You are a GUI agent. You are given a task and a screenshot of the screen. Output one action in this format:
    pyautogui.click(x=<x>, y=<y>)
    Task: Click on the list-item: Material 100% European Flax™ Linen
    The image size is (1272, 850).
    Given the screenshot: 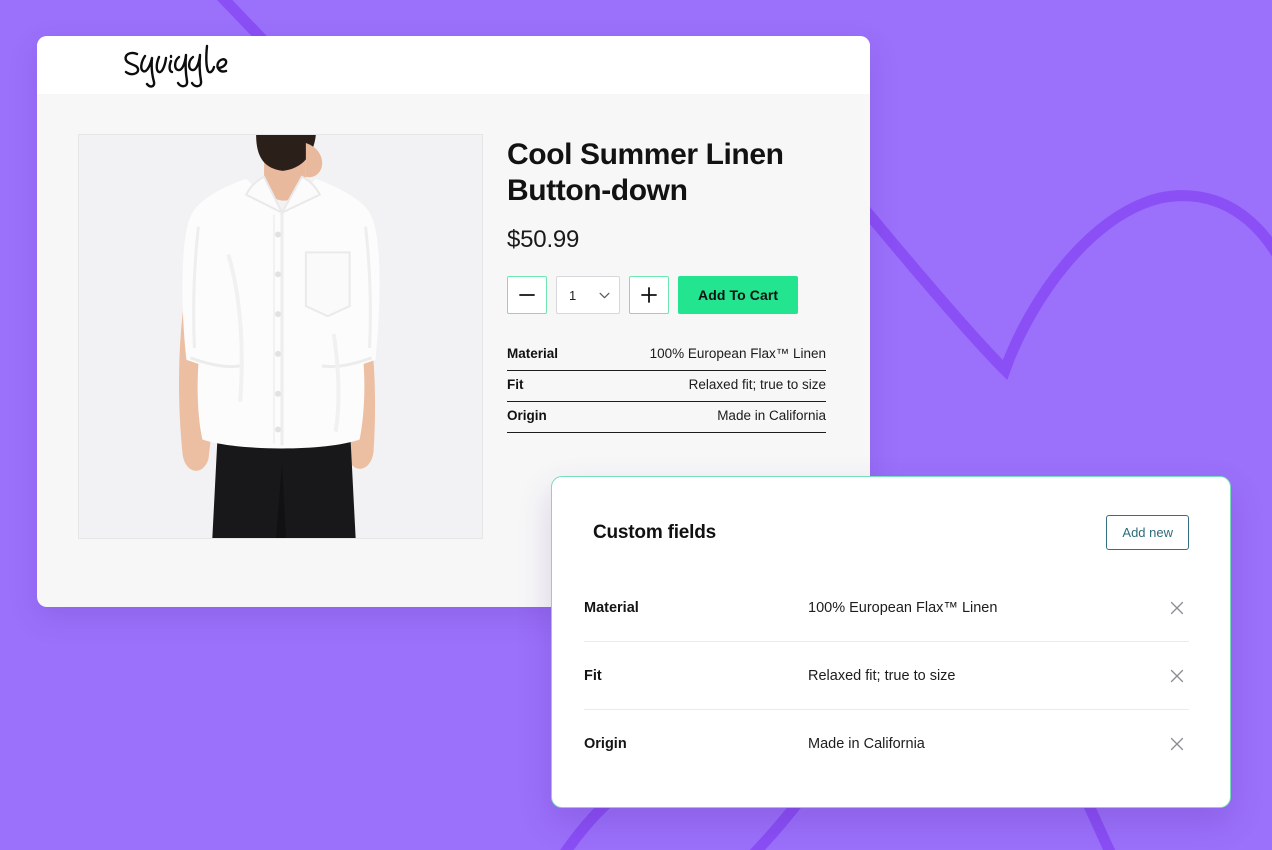 What is the action you would take?
    pyautogui.click(x=886, y=608)
    